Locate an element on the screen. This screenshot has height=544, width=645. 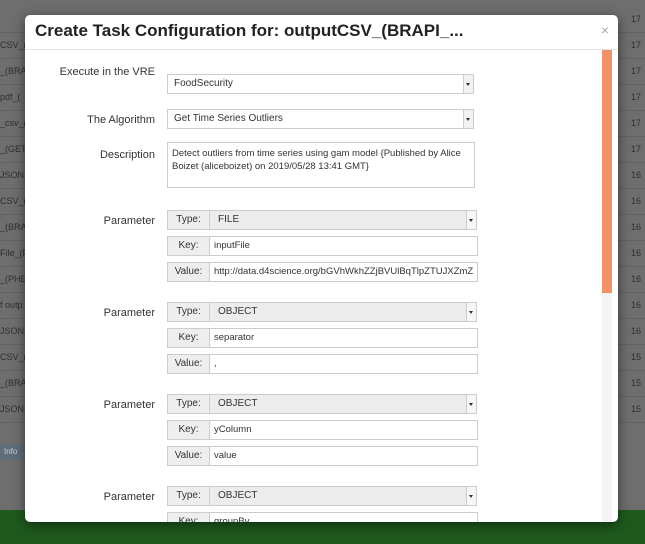
background-row-name: pdf_( is located at coordinates (10, 97).